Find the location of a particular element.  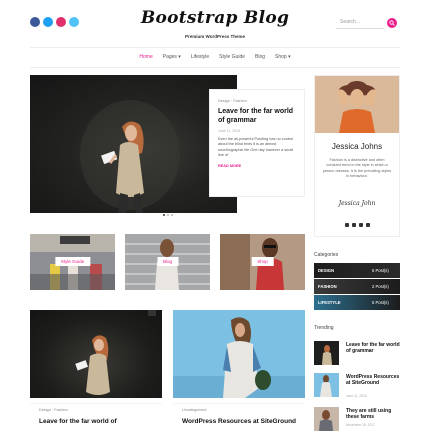

nav-item-blog: Blog is located at coordinates (260, 57).